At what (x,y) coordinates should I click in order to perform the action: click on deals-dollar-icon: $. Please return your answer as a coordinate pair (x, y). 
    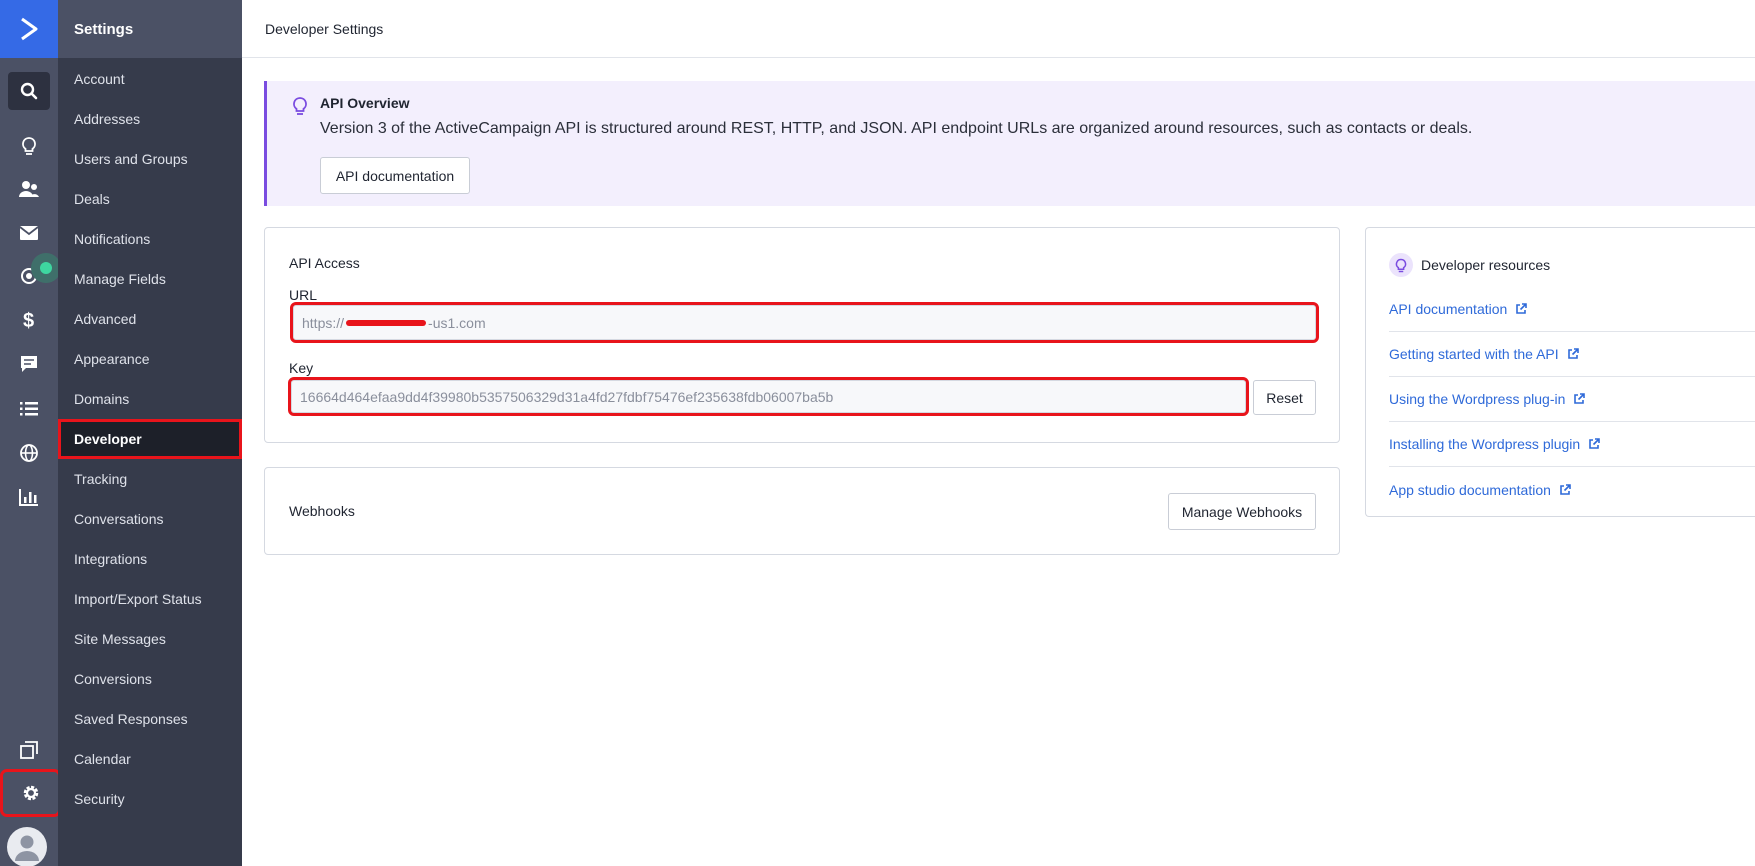
    Looking at the image, I should click on (29, 320).